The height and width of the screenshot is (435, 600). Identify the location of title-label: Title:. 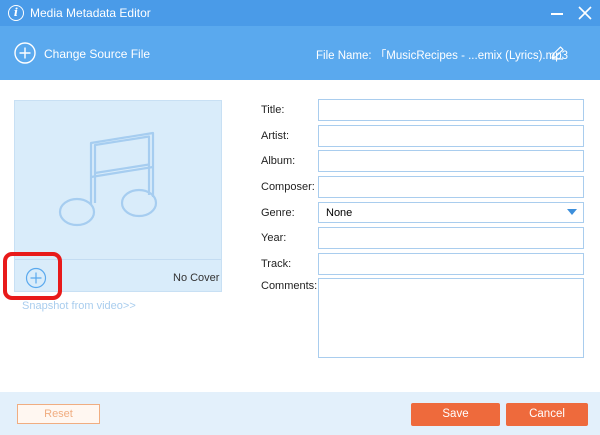
(273, 110).